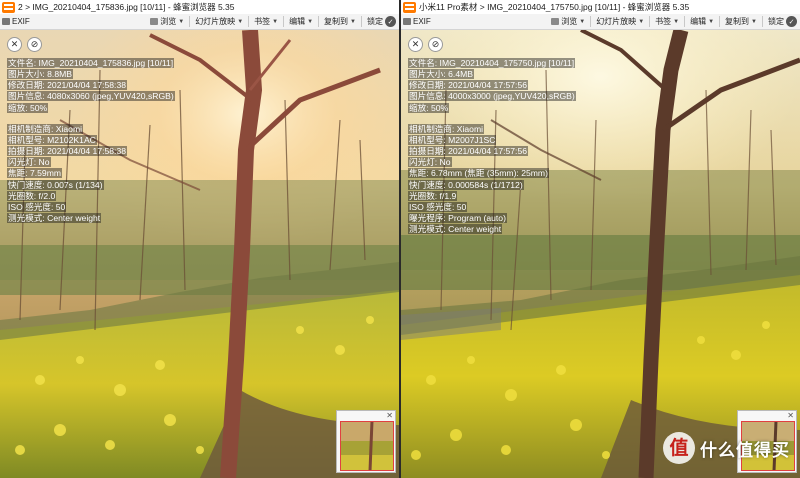  I want to click on watermark: 值 什么值得买, so click(726, 448).